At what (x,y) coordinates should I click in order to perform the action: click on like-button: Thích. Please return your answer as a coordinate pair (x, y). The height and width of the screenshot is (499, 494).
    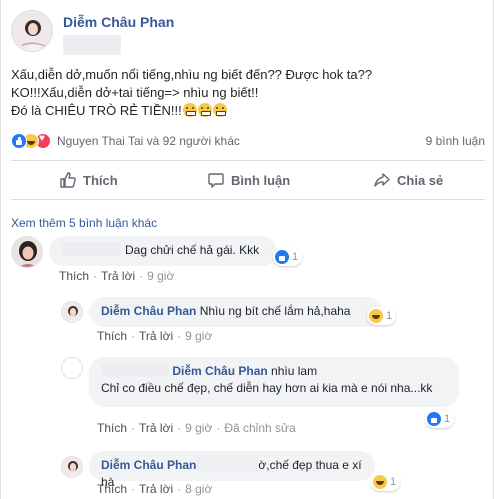
    Looking at the image, I should click on (88, 180).